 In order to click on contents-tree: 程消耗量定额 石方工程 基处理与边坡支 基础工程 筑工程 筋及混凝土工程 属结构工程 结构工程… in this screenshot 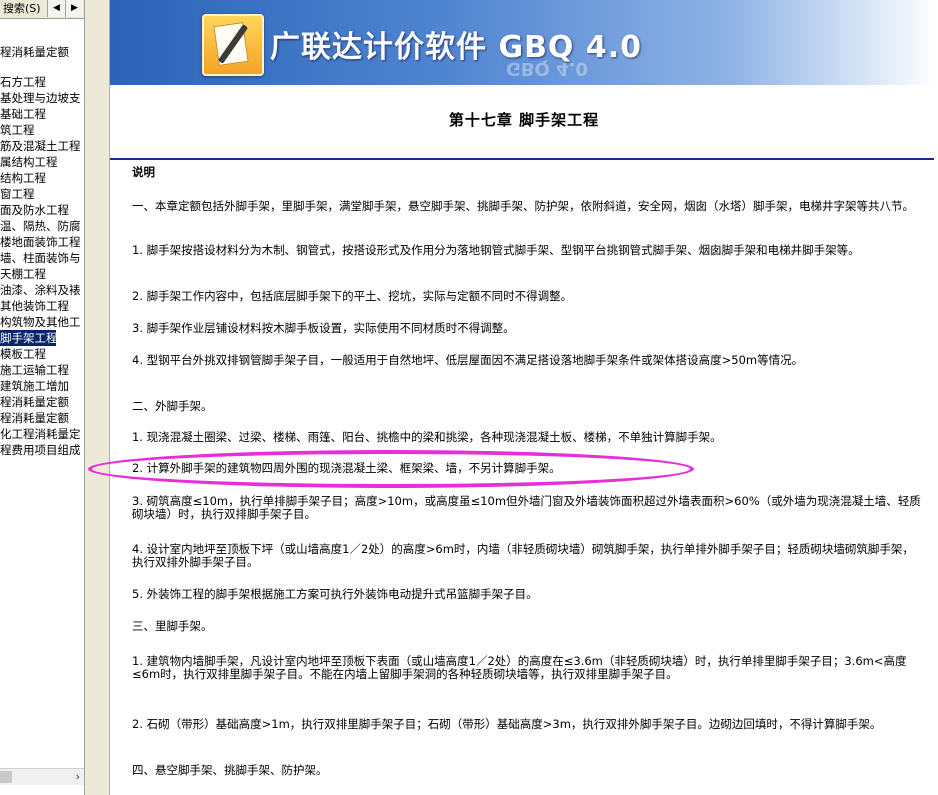, I will do `click(42, 251)`.